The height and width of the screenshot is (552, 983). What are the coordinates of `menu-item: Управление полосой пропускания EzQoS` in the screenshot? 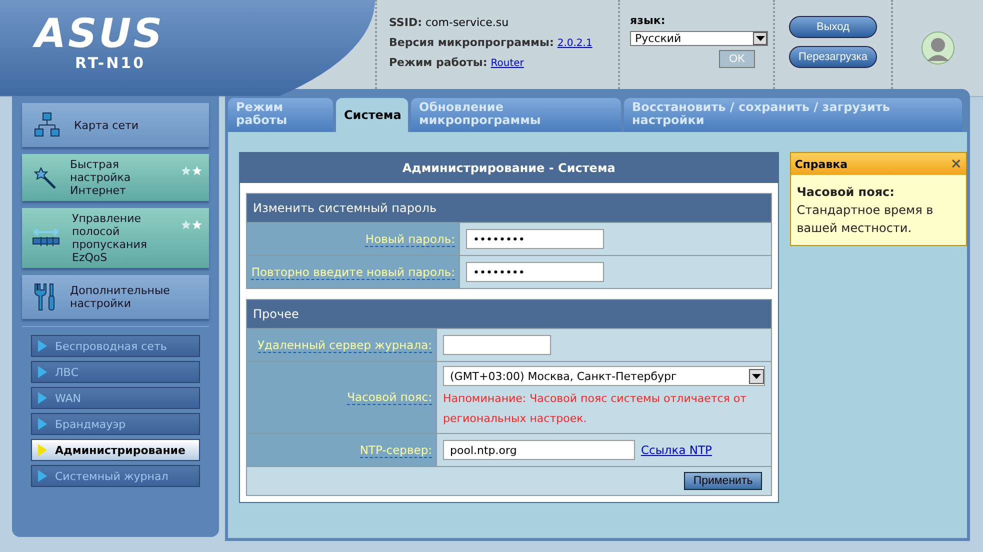 It's located at (115, 238).